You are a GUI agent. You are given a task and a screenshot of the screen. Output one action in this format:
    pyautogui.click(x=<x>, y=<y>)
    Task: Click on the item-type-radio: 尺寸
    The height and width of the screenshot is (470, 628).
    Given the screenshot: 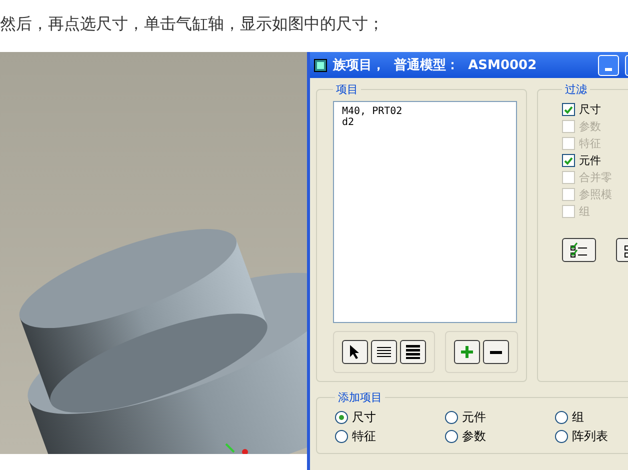 What is the action you would take?
    pyautogui.click(x=390, y=417)
    